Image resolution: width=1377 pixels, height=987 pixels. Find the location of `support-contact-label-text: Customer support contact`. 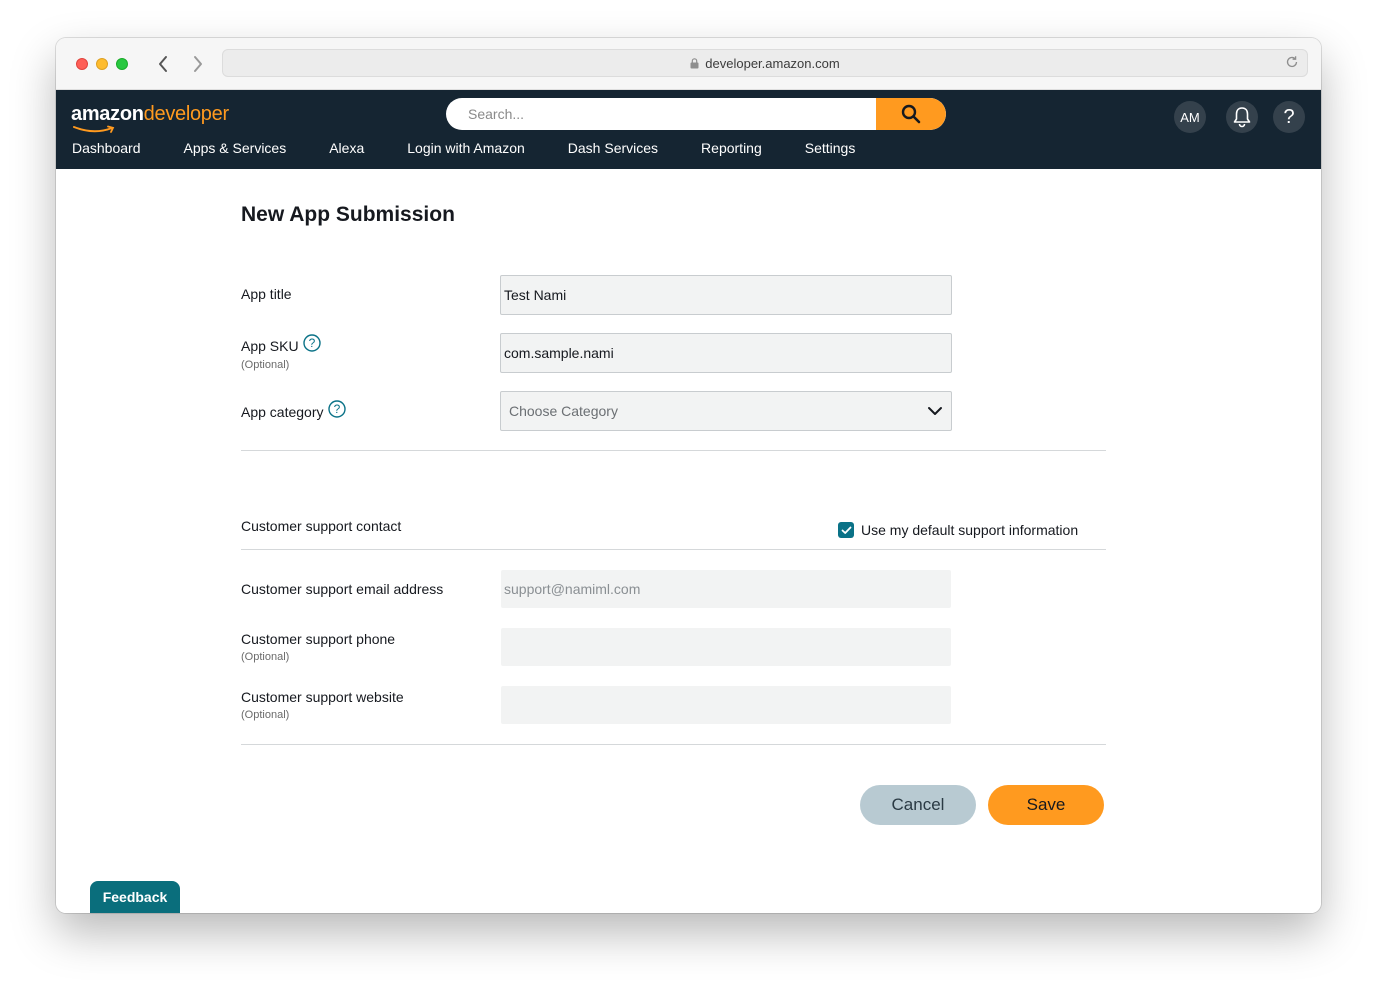

support-contact-label-text: Customer support contact is located at coordinates (321, 526).